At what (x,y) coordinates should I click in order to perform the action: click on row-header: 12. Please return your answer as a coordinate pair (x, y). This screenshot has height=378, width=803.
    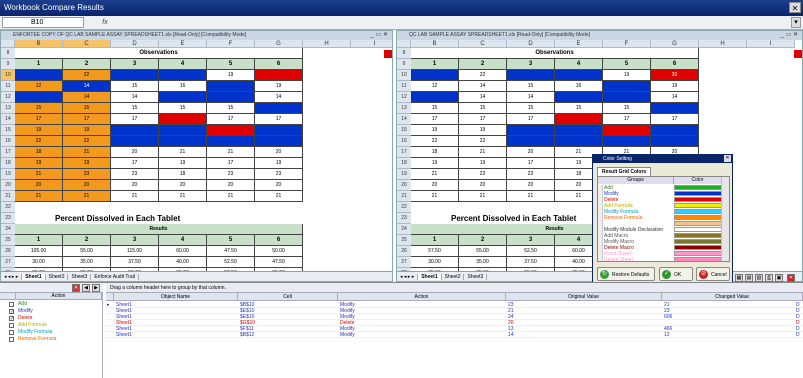
    Looking at the image, I should click on (8, 97).